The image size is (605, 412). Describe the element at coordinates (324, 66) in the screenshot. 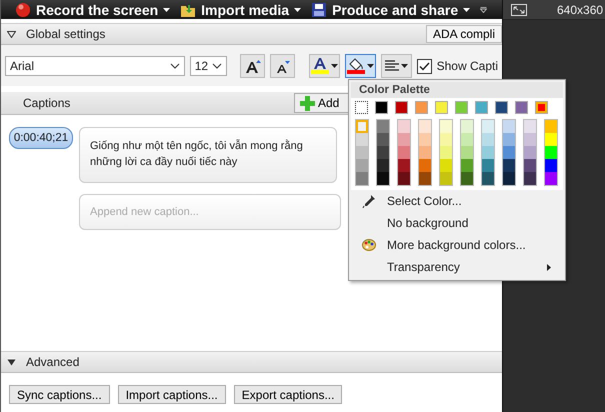

I see `text-color-button` at that location.